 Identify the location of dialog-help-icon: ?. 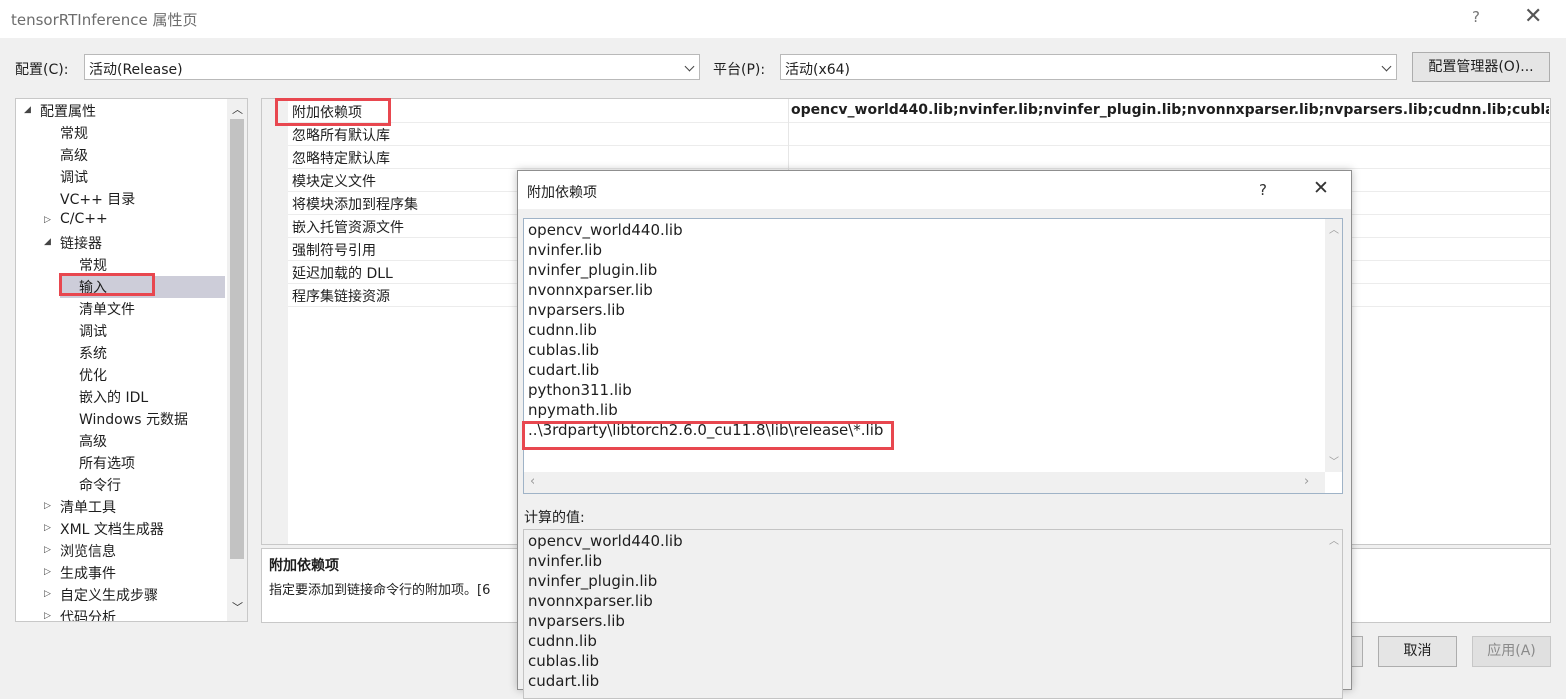
(1263, 190).